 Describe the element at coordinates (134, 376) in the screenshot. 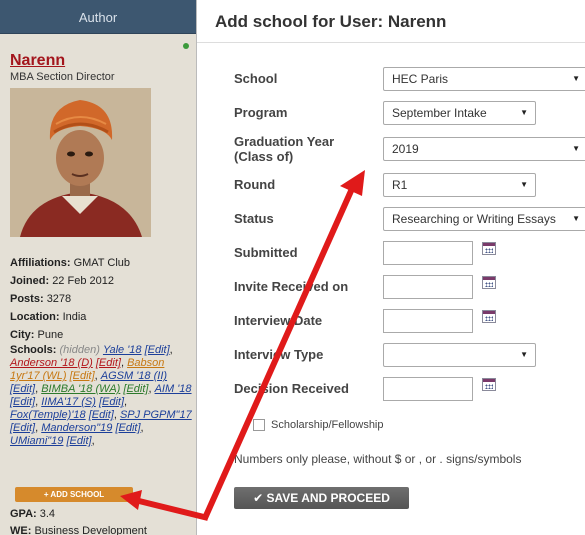

I see `school-link: AGSM '18 (II)` at that location.